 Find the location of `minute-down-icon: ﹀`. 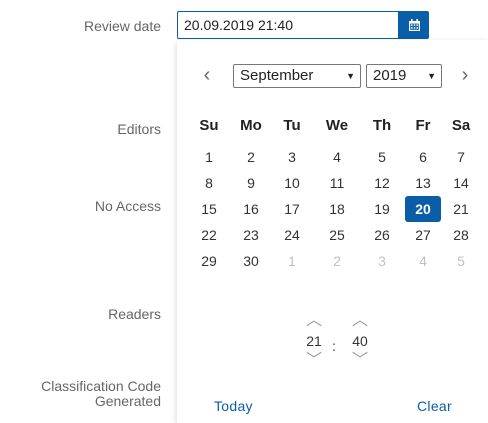

minute-down-icon: ﹀ is located at coordinates (360, 361).